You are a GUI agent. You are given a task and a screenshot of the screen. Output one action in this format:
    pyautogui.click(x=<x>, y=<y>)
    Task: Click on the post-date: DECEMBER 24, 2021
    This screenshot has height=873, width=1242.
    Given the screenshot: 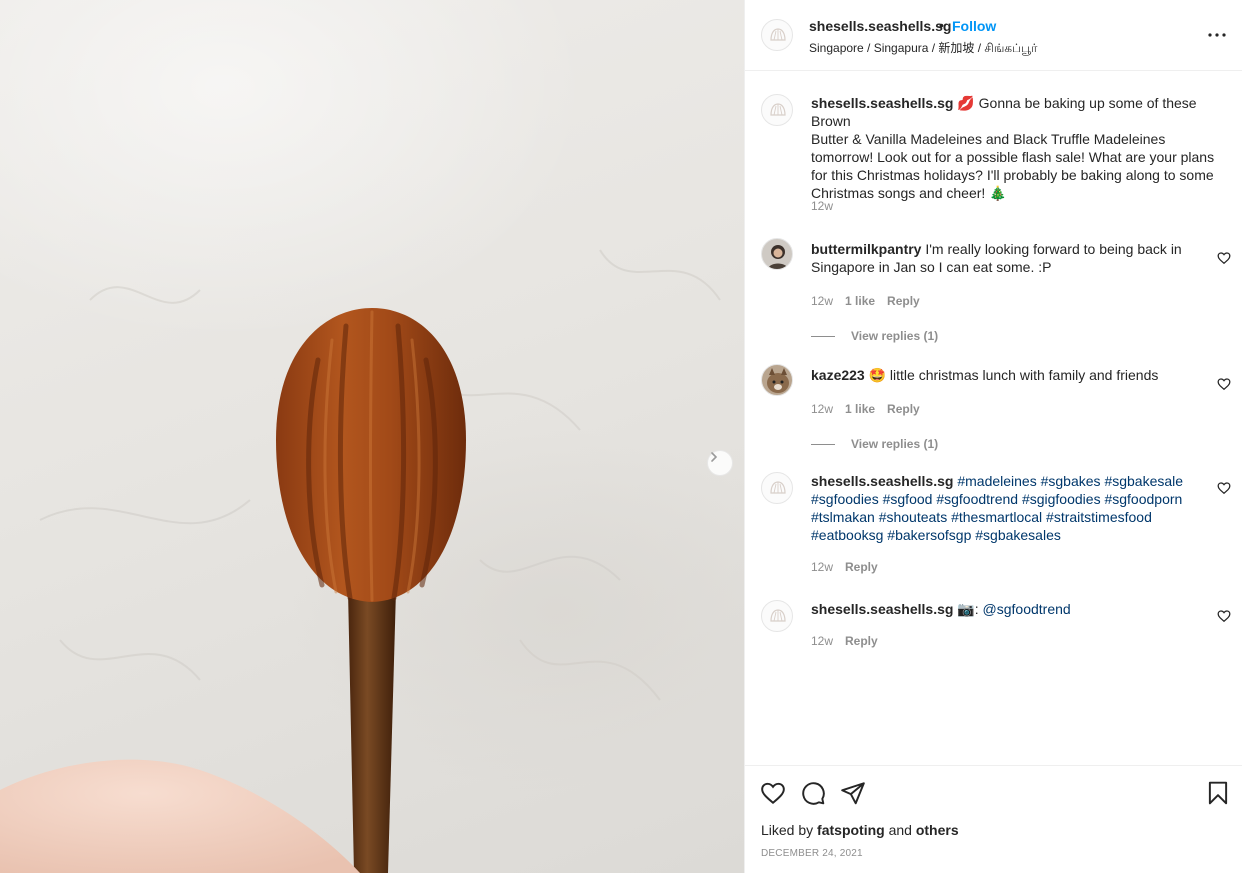 What is the action you would take?
    pyautogui.click(x=812, y=853)
    